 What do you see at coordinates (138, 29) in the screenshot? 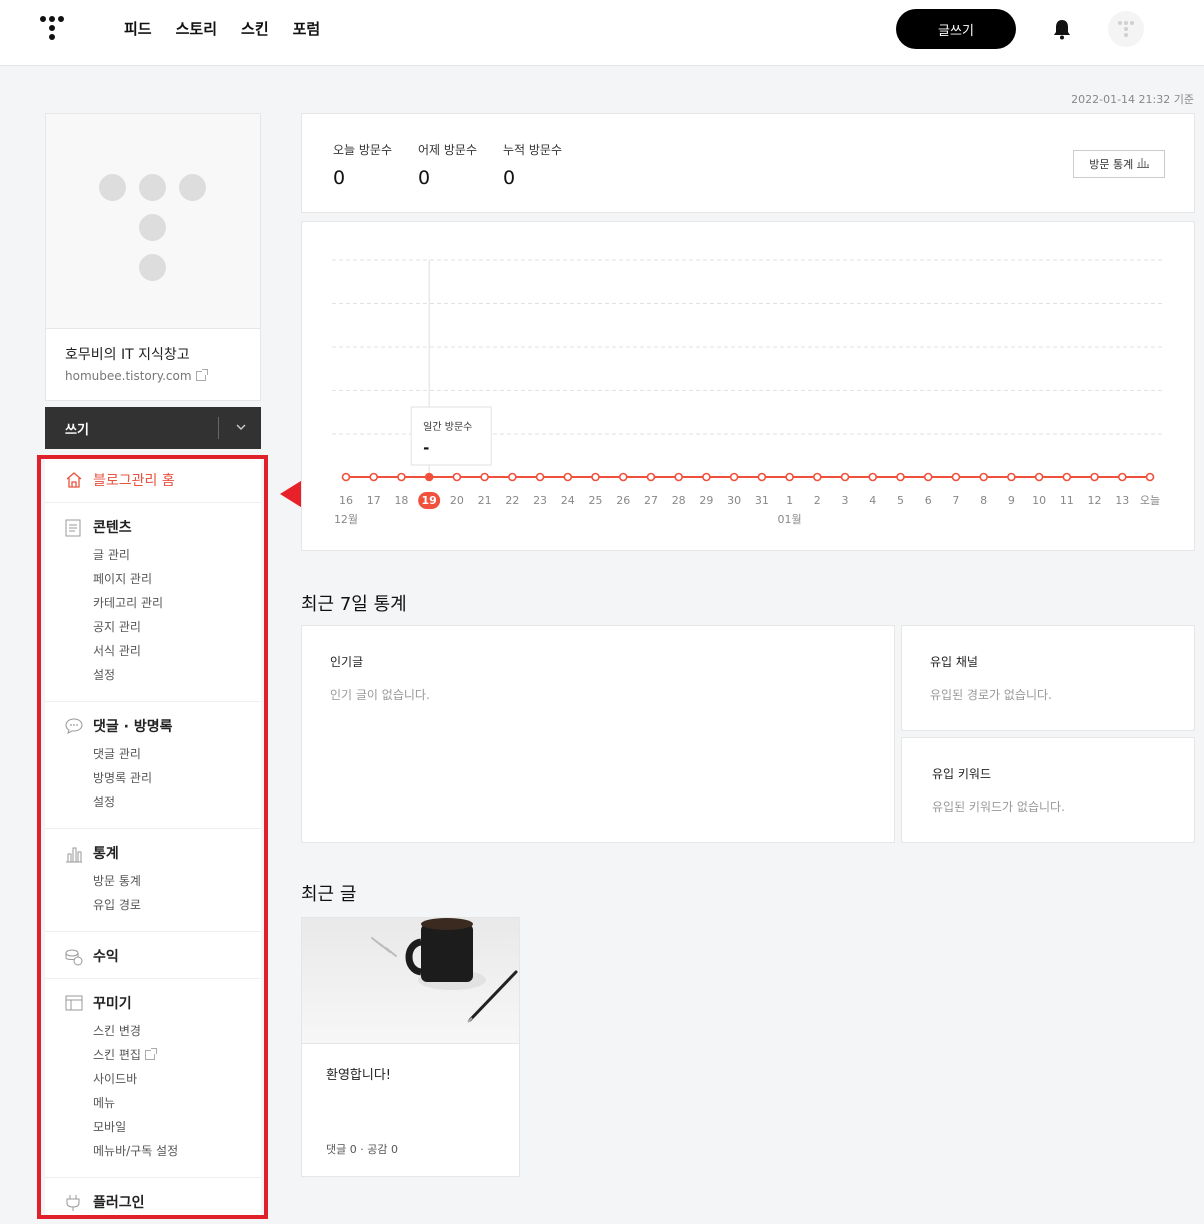
I see `nav-feed: 피드` at bounding box center [138, 29].